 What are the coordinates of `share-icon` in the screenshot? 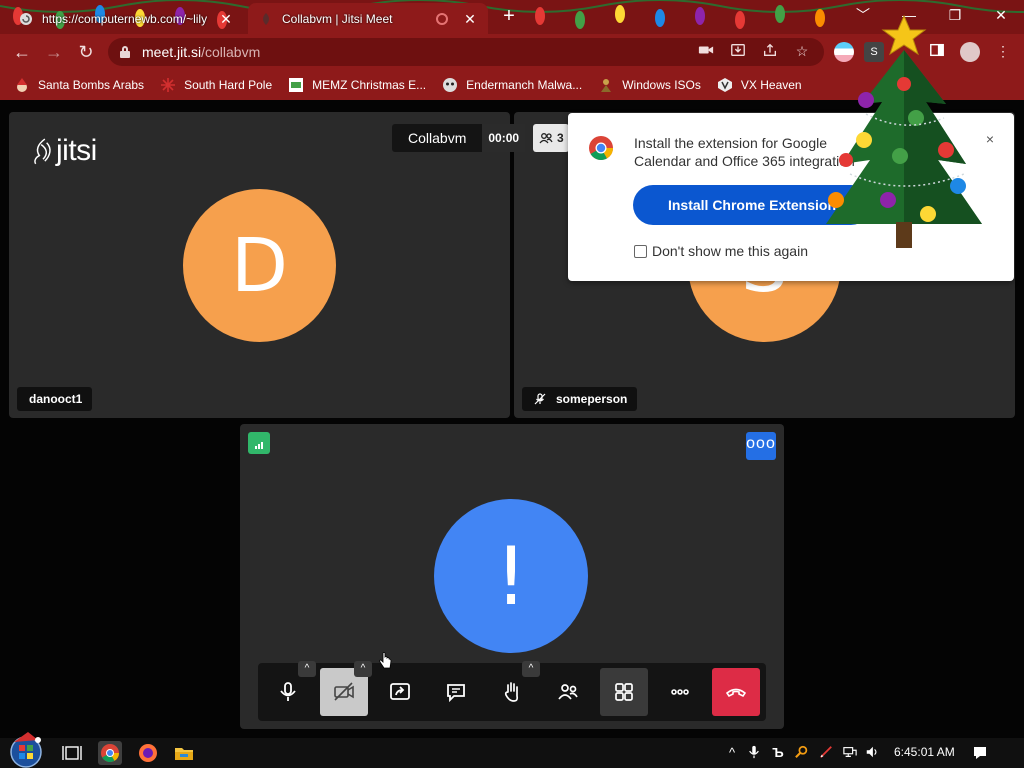 It's located at (770, 51).